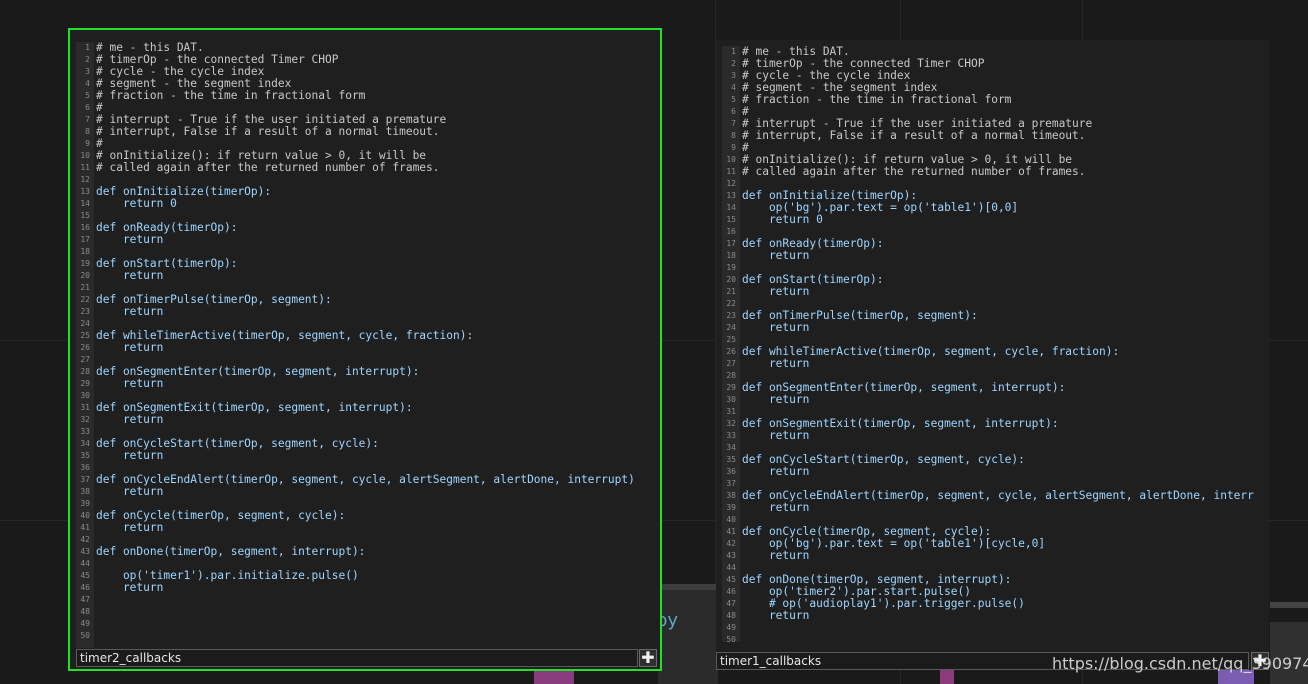  Describe the element at coordinates (731, 495) in the screenshot. I see `line-number: 38` at that location.